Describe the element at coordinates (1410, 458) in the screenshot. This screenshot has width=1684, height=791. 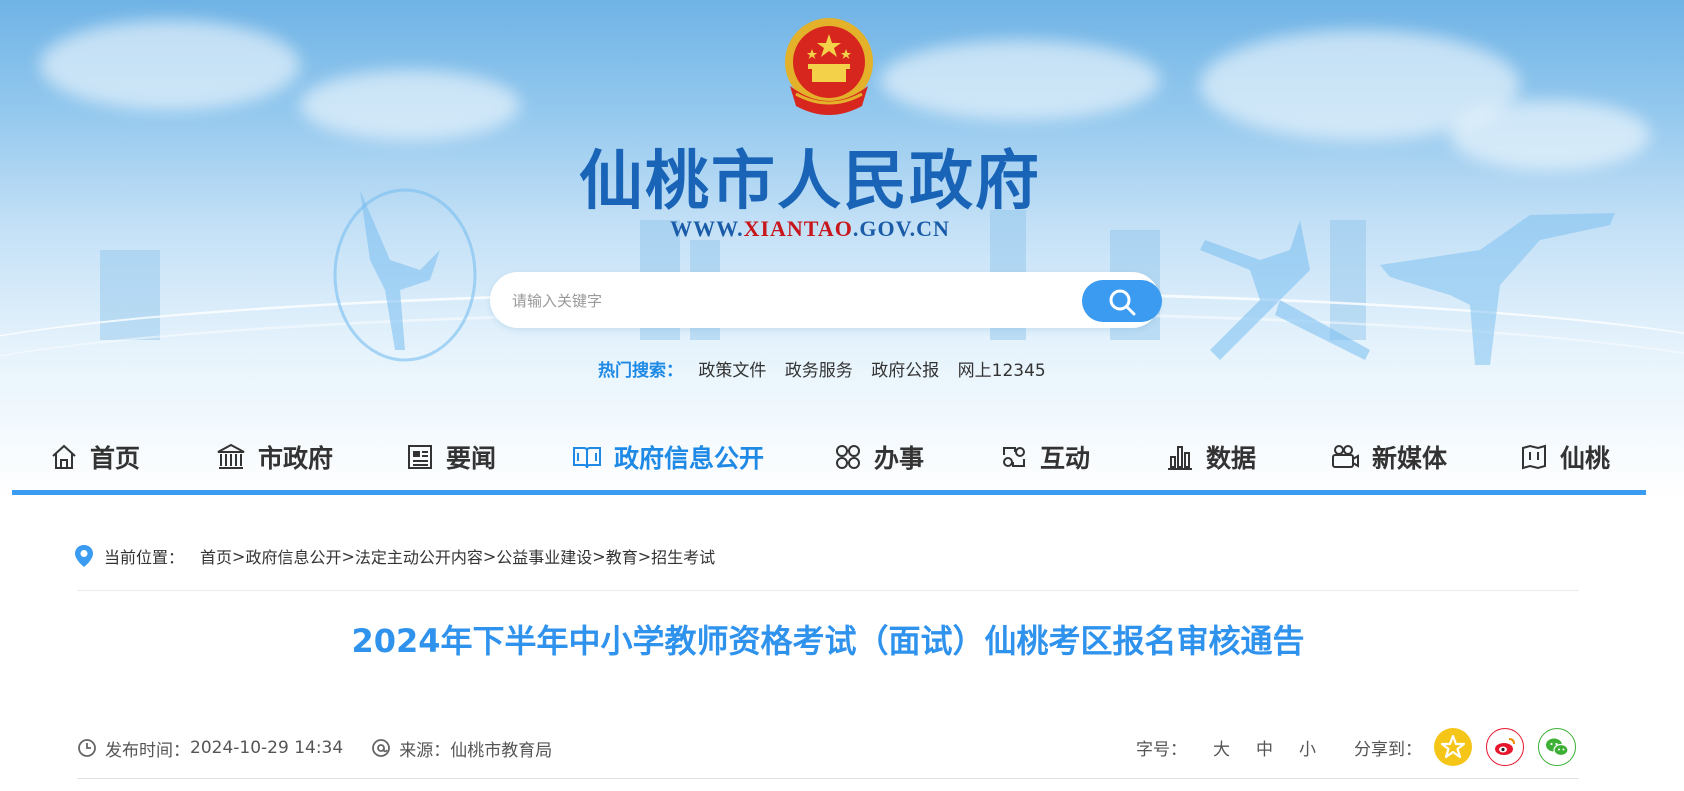
I see `nav-label: 新媒体` at that location.